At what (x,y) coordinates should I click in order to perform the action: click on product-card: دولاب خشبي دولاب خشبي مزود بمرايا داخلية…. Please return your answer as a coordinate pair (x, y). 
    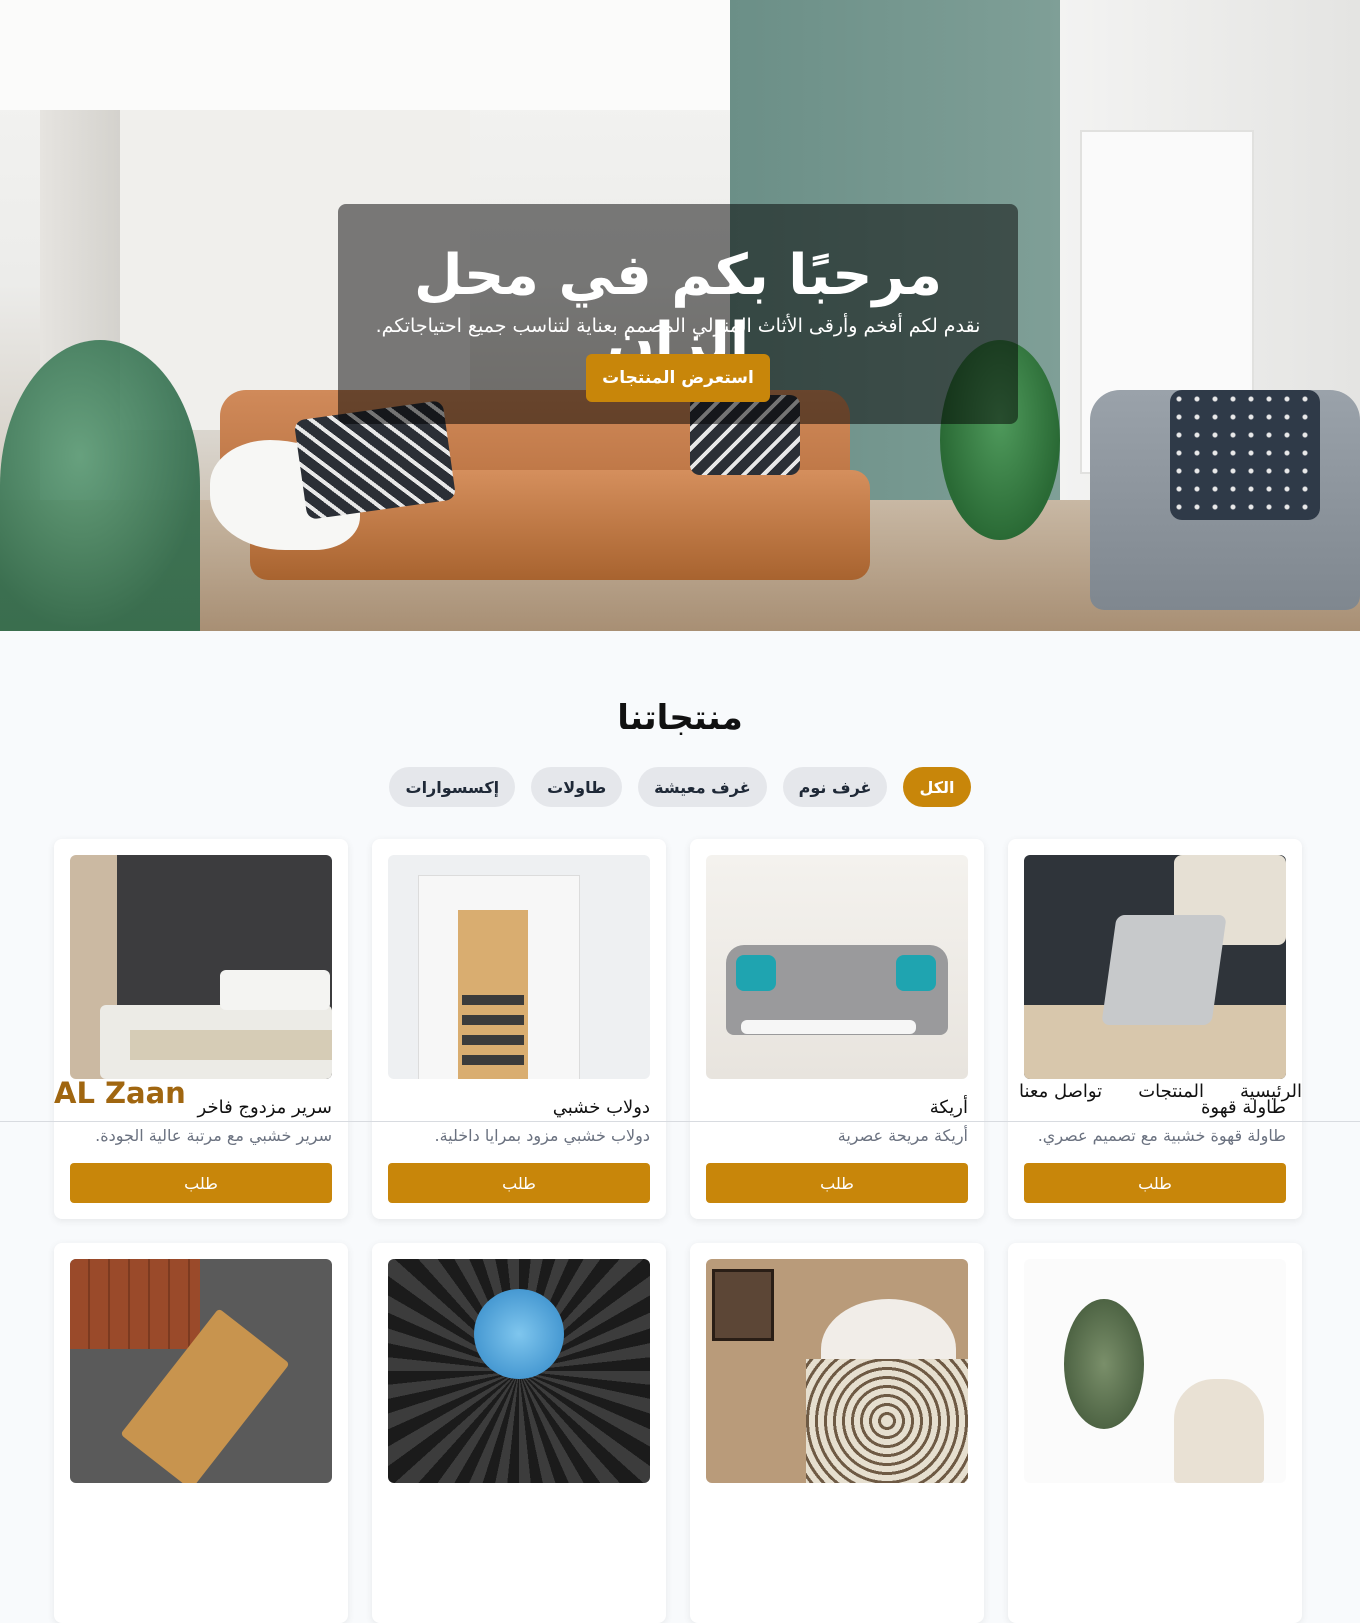
    Looking at the image, I should click on (519, 1029).